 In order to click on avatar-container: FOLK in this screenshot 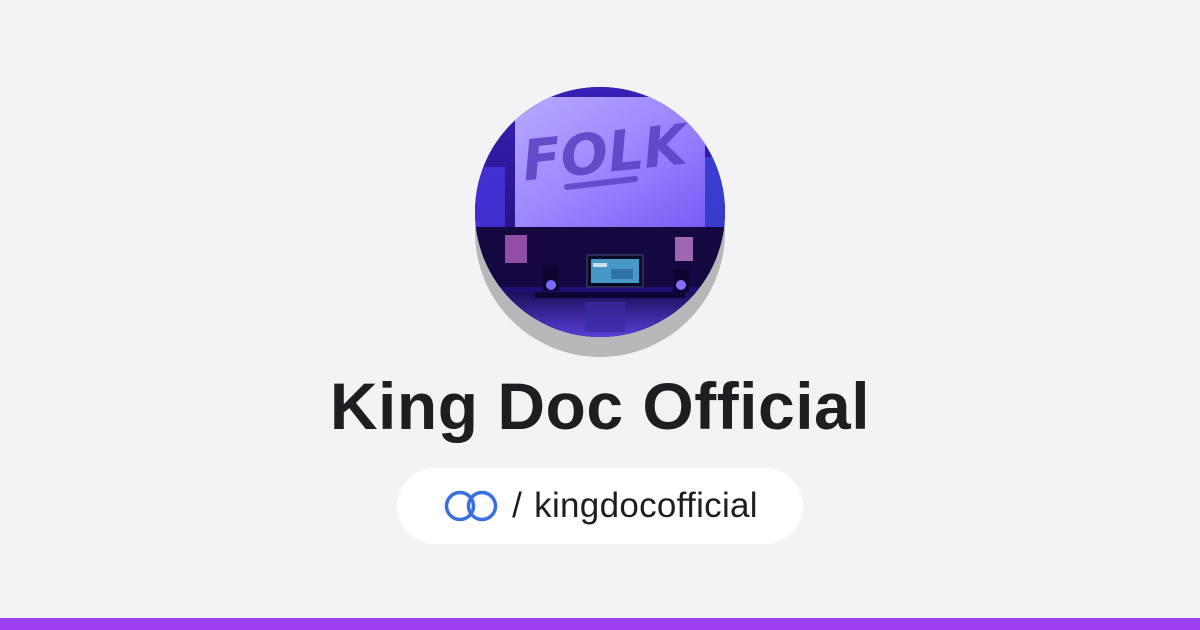, I will do `click(600, 222)`.